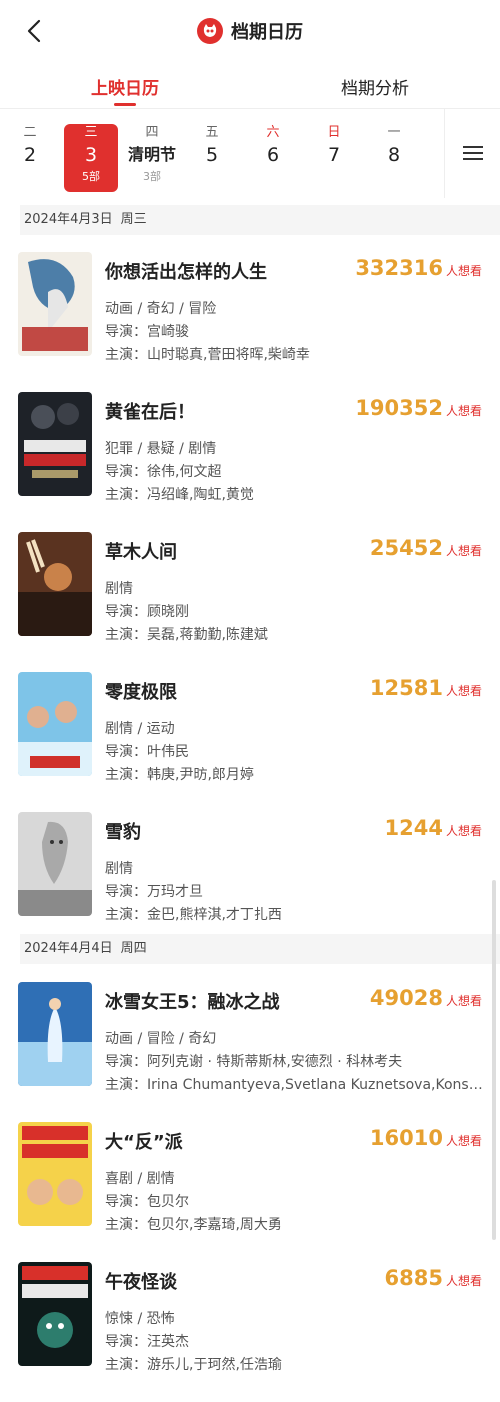 The image size is (500, 1402). What do you see at coordinates (260, 220) in the screenshot?
I see `section-header: 2024年4月3日 周三` at bounding box center [260, 220].